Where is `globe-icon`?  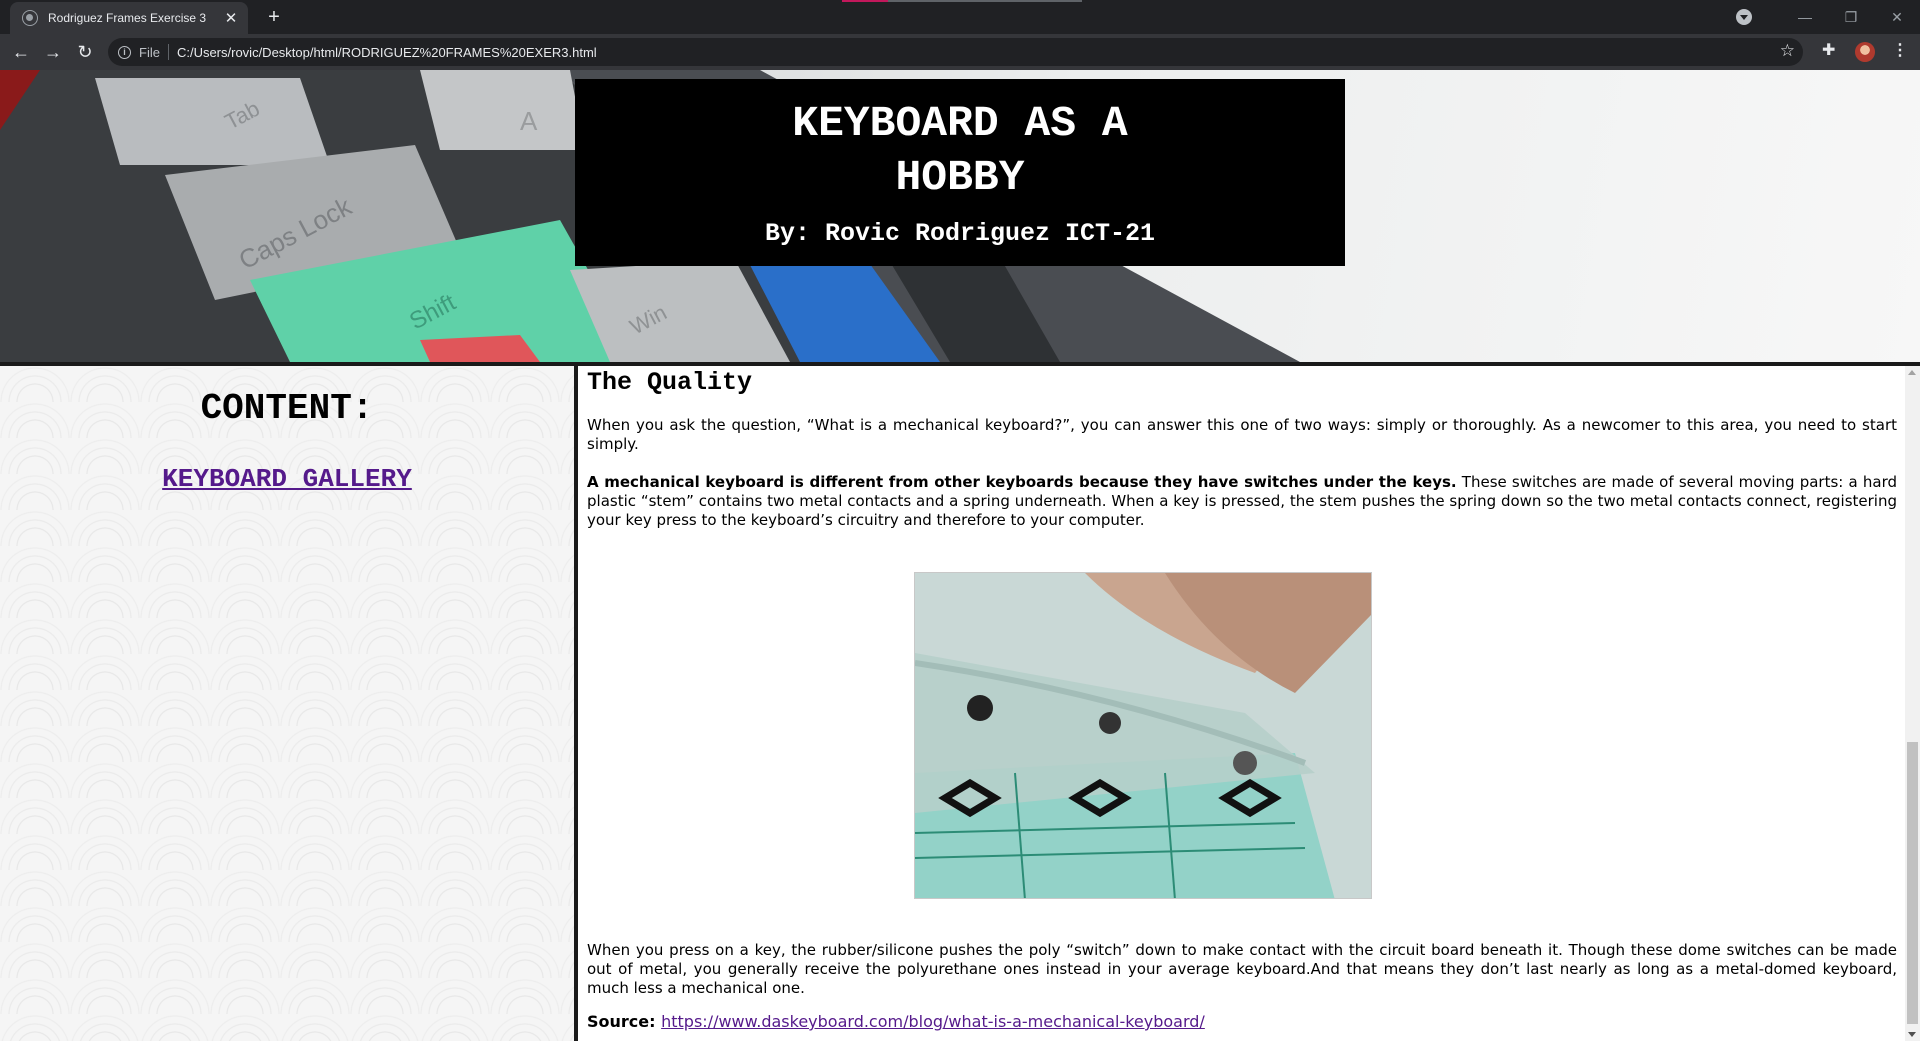
globe-icon is located at coordinates (30, 18).